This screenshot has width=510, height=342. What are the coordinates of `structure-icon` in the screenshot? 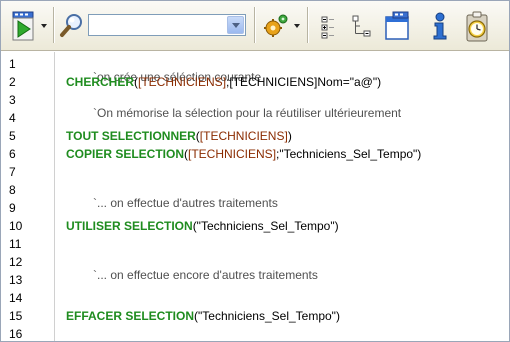 It's located at (361, 26).